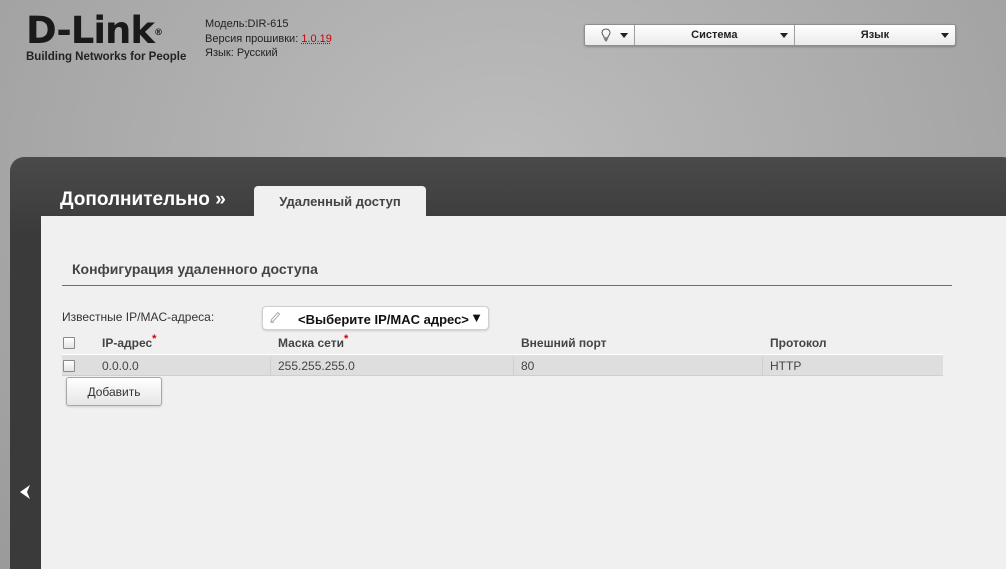 Image resolution: width=1006 pixels, height=569 pixels. I want to click on column-external-port: Внешний порт, so click(564, 343).